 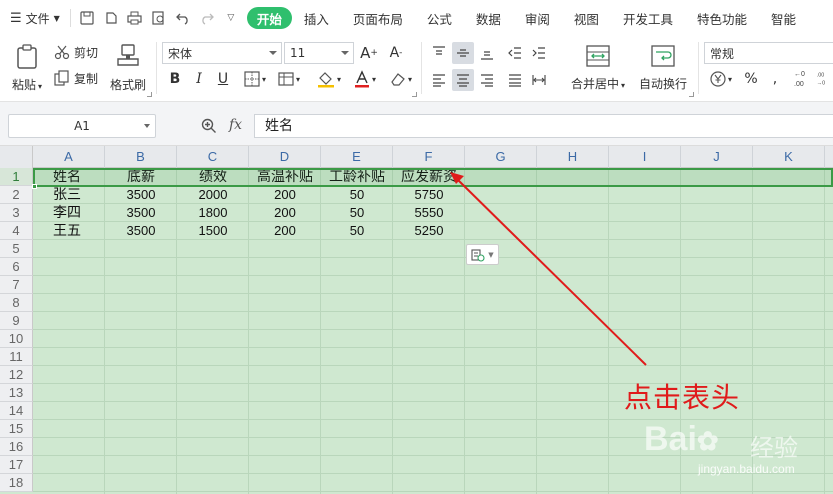 I want to click on brush-icon, so click(x=128, y=54).